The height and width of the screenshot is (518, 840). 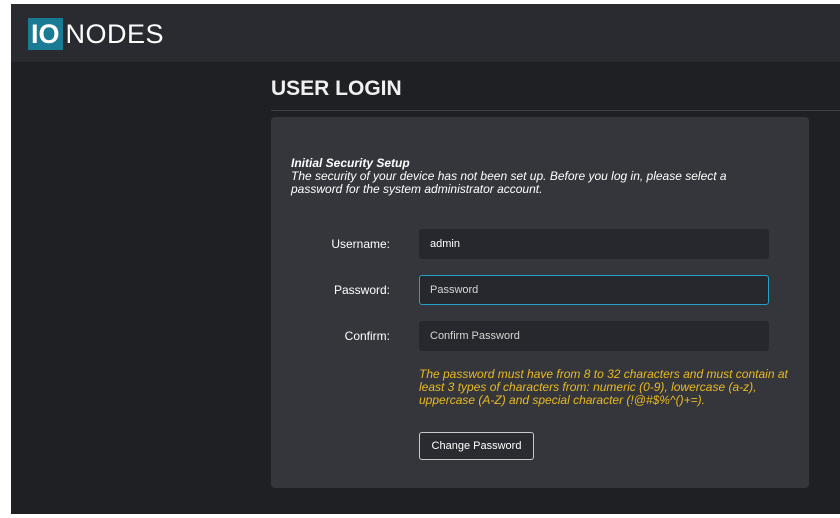 What do you see at coordinates (45, 34) in the screenshot?
I see `logo-mark: IO` at bounding box center [45, 34].